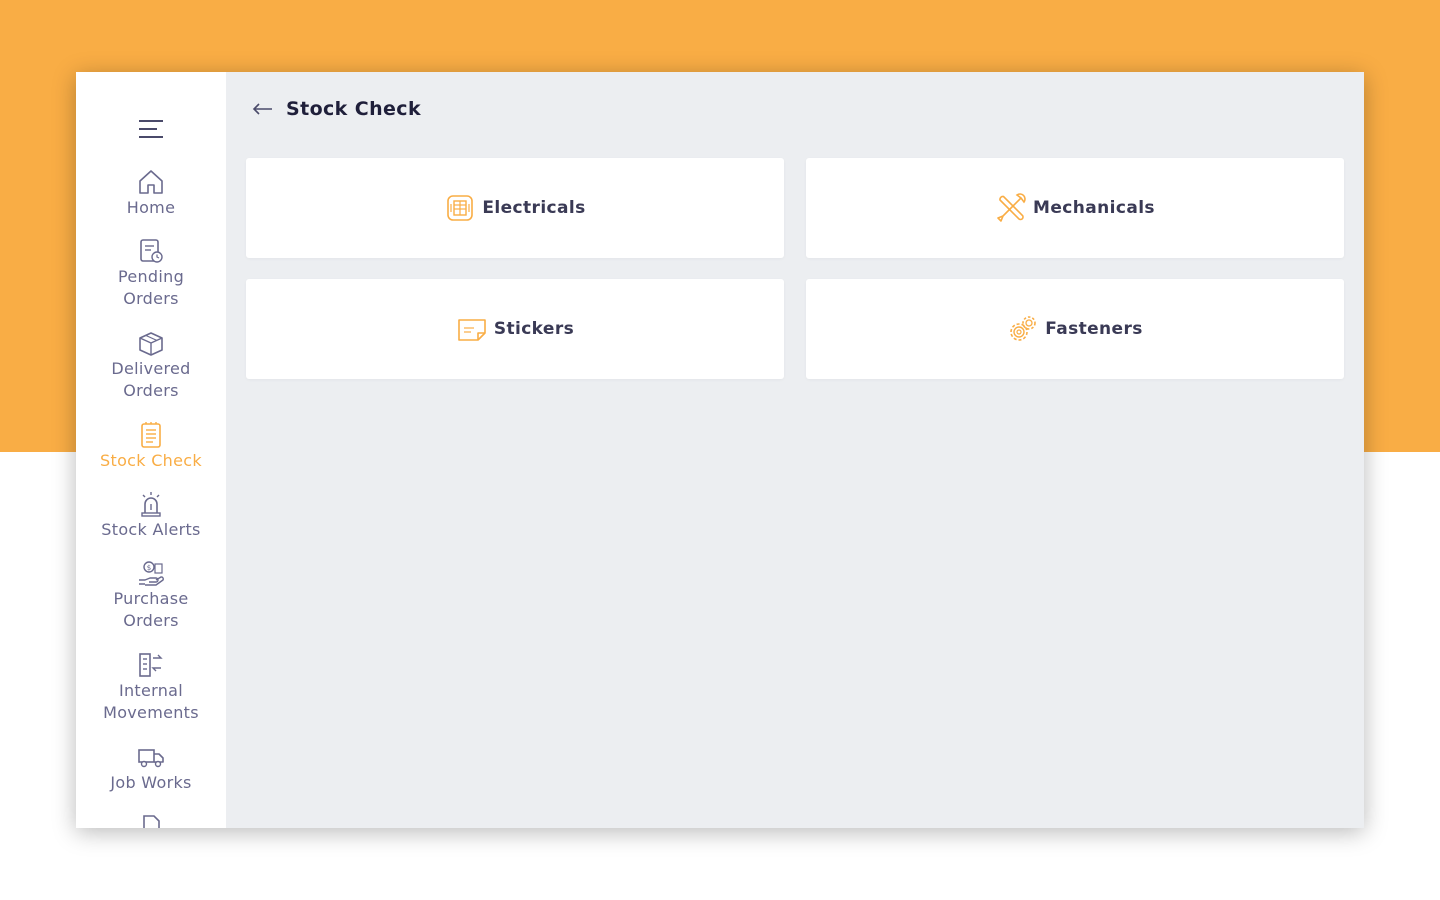 Image resolution: width=1440 pixels, height=900 pixels. Describe the element at coordinates (1094, 208) in the screenshot. I see `category-card-label: Mechanicals` at that location.